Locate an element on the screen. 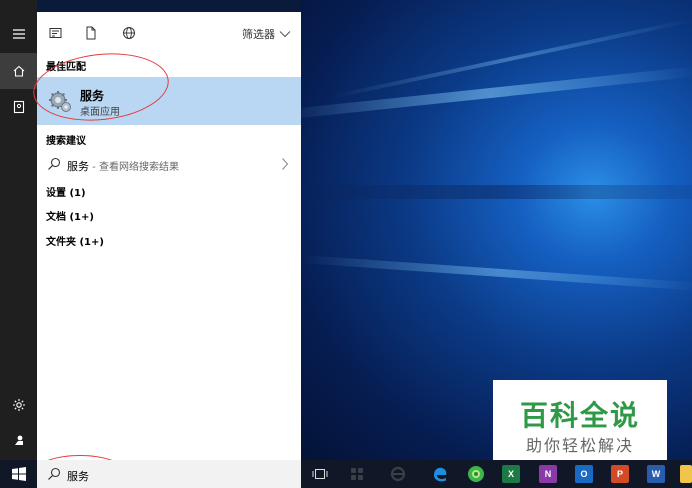 The height and width of the screenshot is (488, 692). outlook-icon: O is located at coordinates (584, 474).